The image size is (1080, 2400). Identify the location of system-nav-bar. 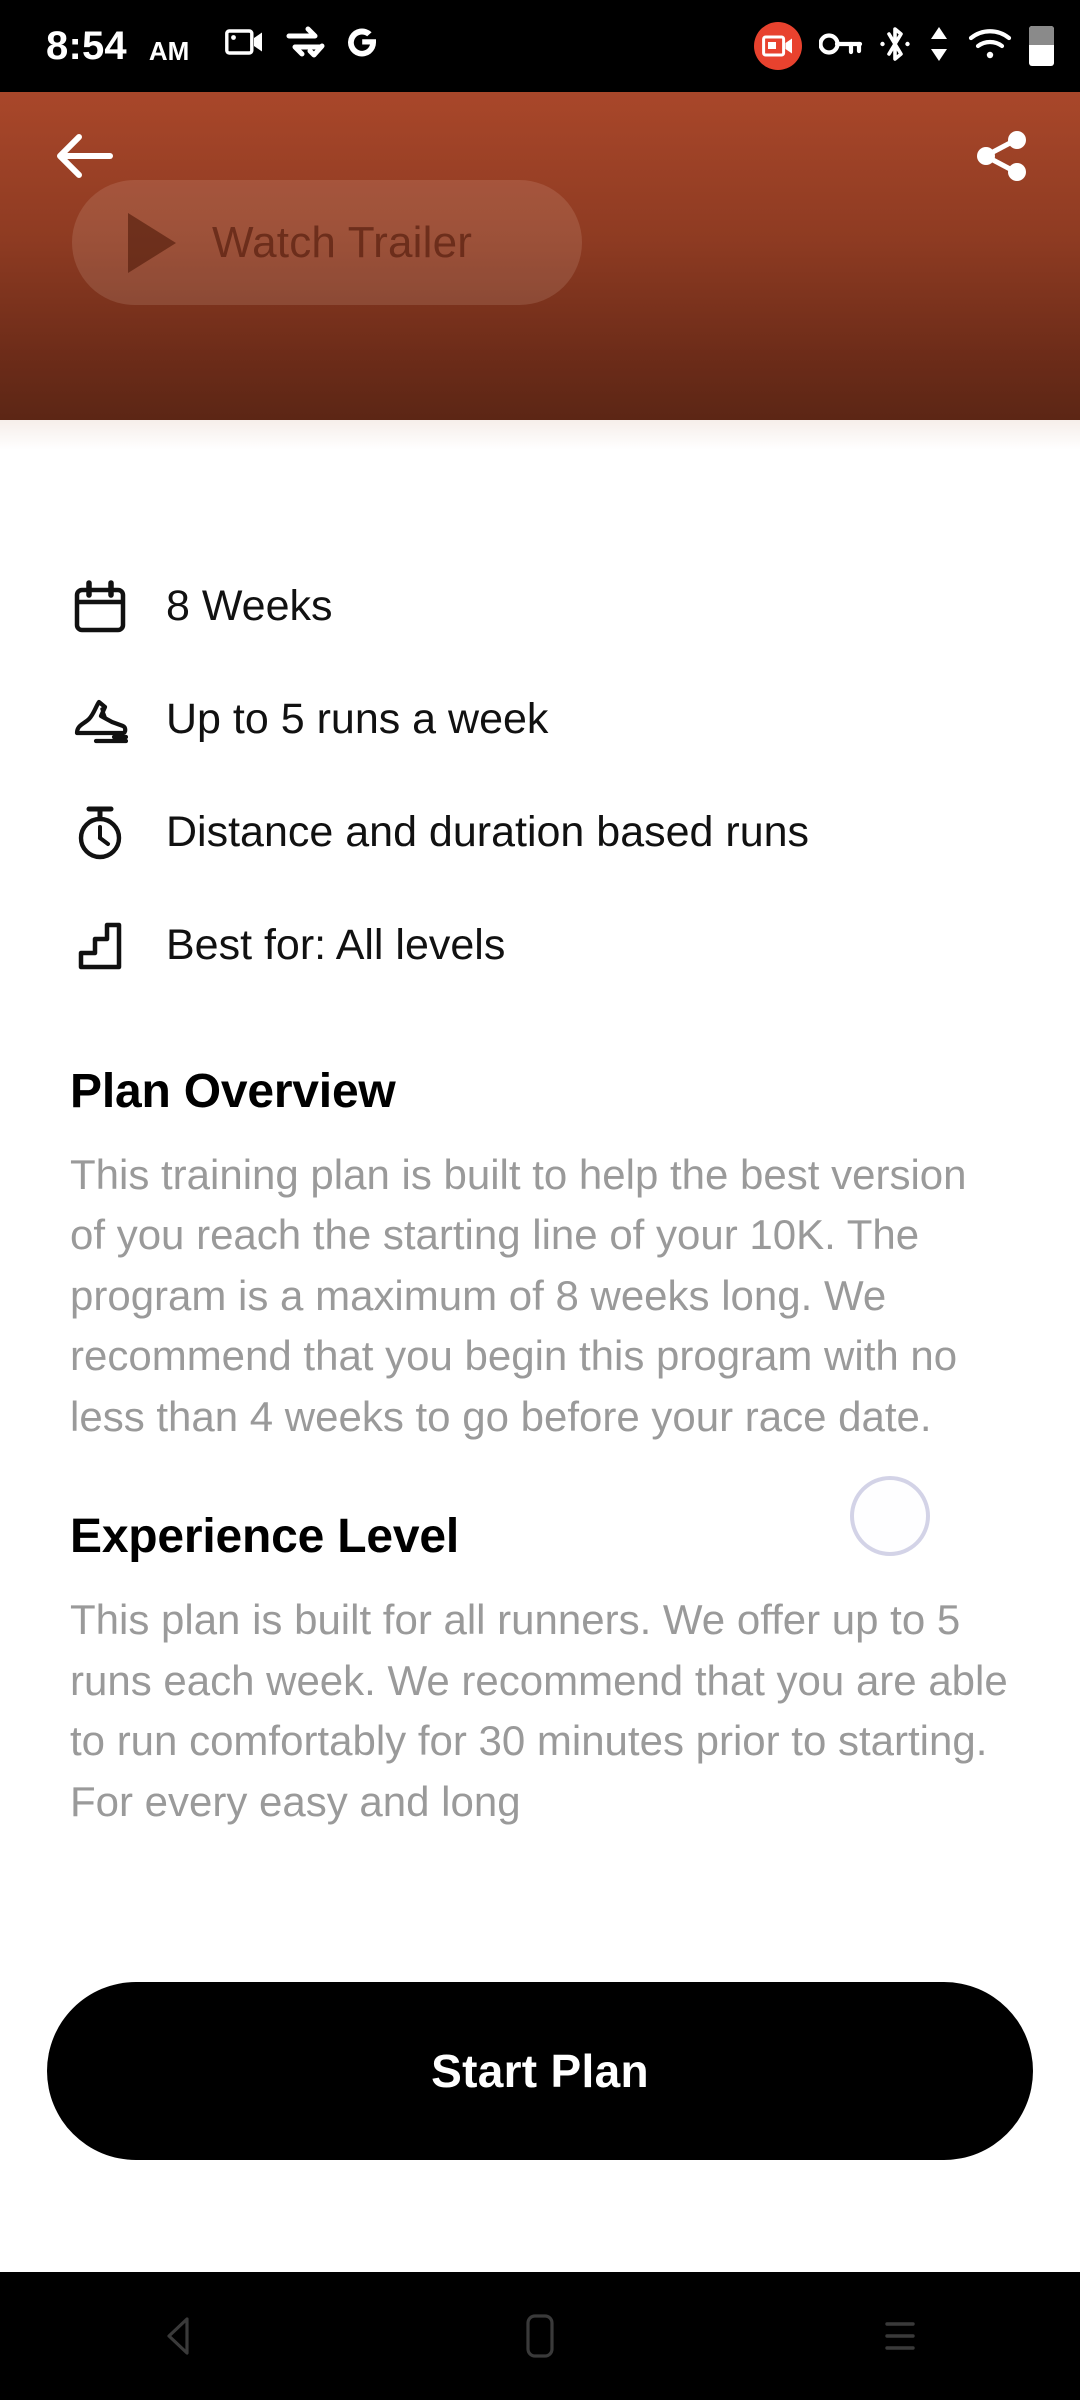
(540, 2336).